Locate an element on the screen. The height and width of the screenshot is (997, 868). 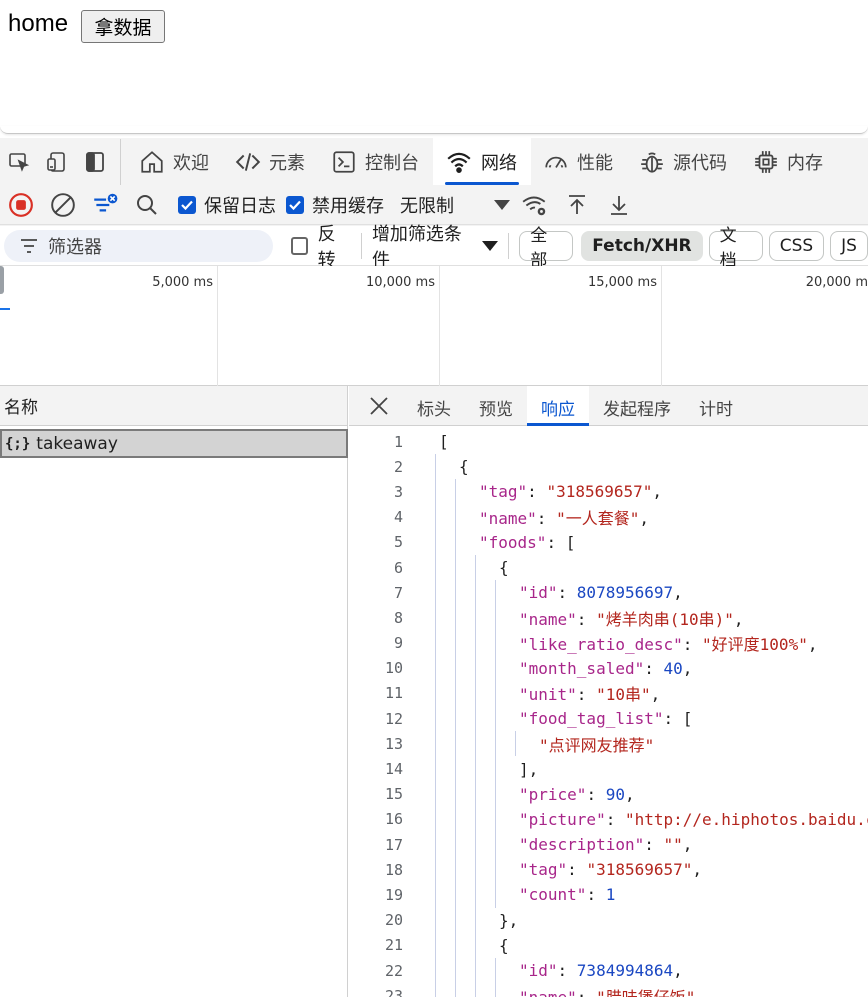
inspect-element-icon is located at coordinates (19, 161).